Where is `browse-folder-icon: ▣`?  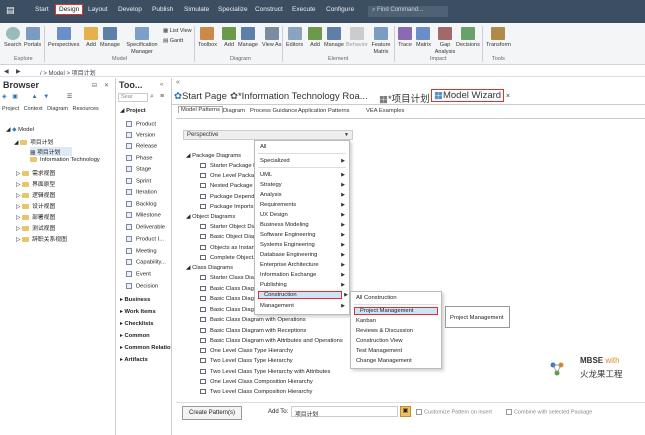 browse-folder-icon: ▣ is located at coordinates (405, 411).